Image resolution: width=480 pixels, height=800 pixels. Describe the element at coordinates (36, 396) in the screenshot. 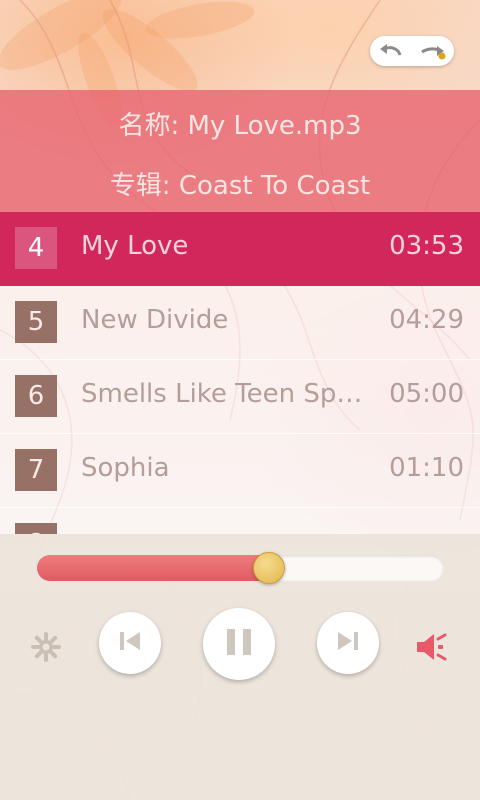

I see `track-number: 6` at that location.